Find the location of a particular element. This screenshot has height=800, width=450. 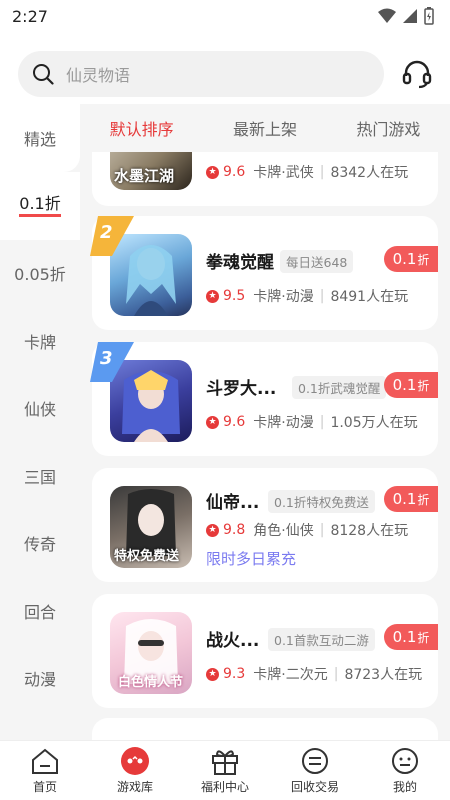

nav-recycle-trade-label: 回收交易 is located at coordinates (314, 787).